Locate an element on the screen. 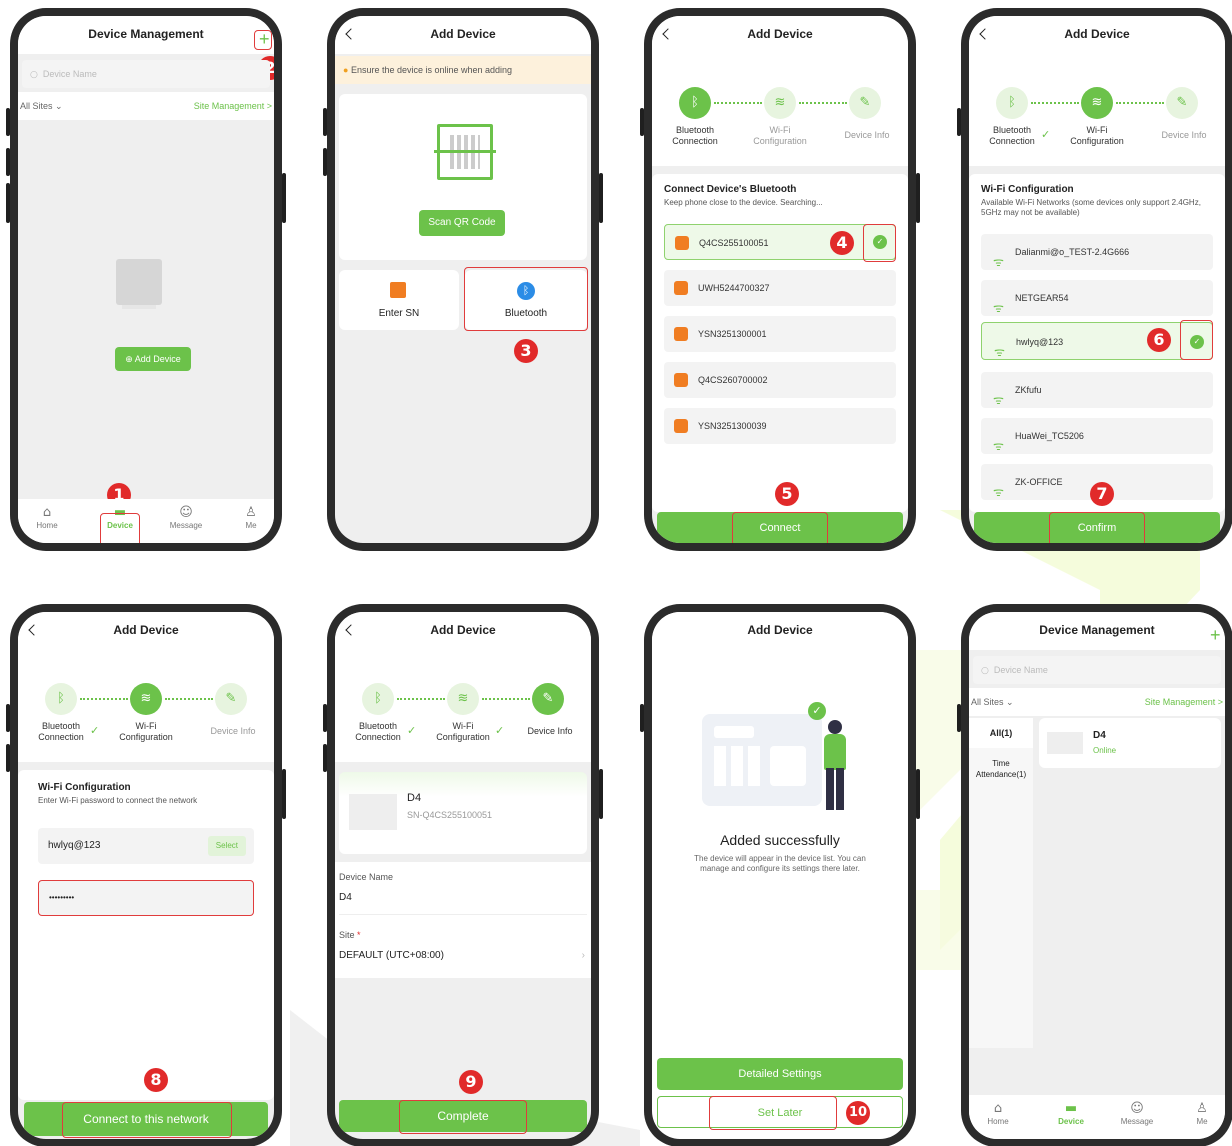 The width and height of the screenshot is (1232, 1146). group-time-attendance: Time Attendance(1) is located at coordinates (1001, 769).